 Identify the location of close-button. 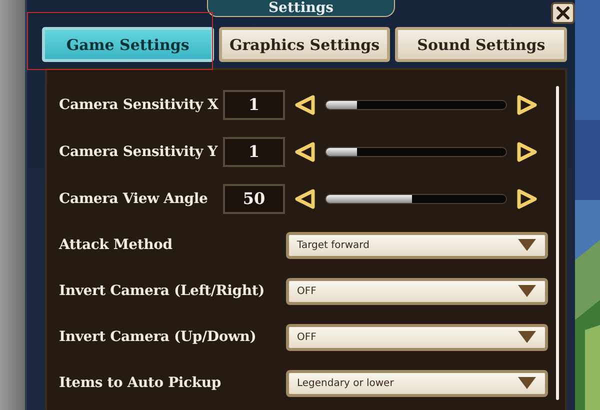
(563, 13).